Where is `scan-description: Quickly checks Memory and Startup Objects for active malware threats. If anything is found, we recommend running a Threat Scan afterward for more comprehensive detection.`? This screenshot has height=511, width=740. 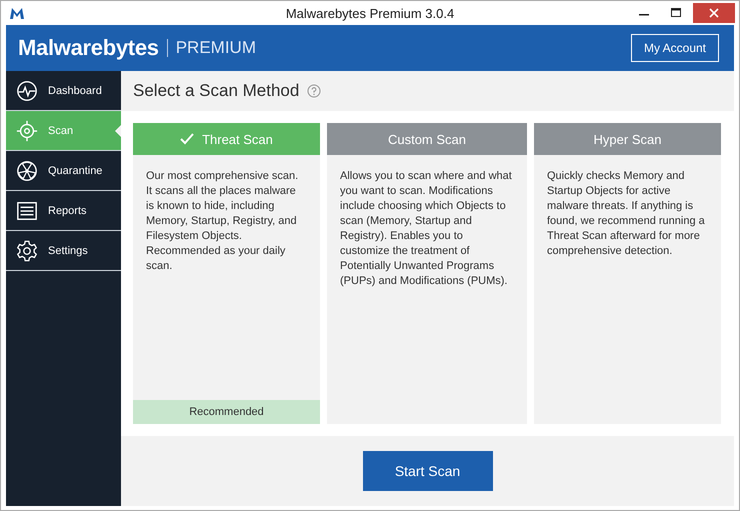
scan-description: Quickly checks Memory and Startup Objects for active malware threats. If anything is found, we recommend running a Threat Scan afterward for more comprehensive detection. is located at coordinates (626, 214).